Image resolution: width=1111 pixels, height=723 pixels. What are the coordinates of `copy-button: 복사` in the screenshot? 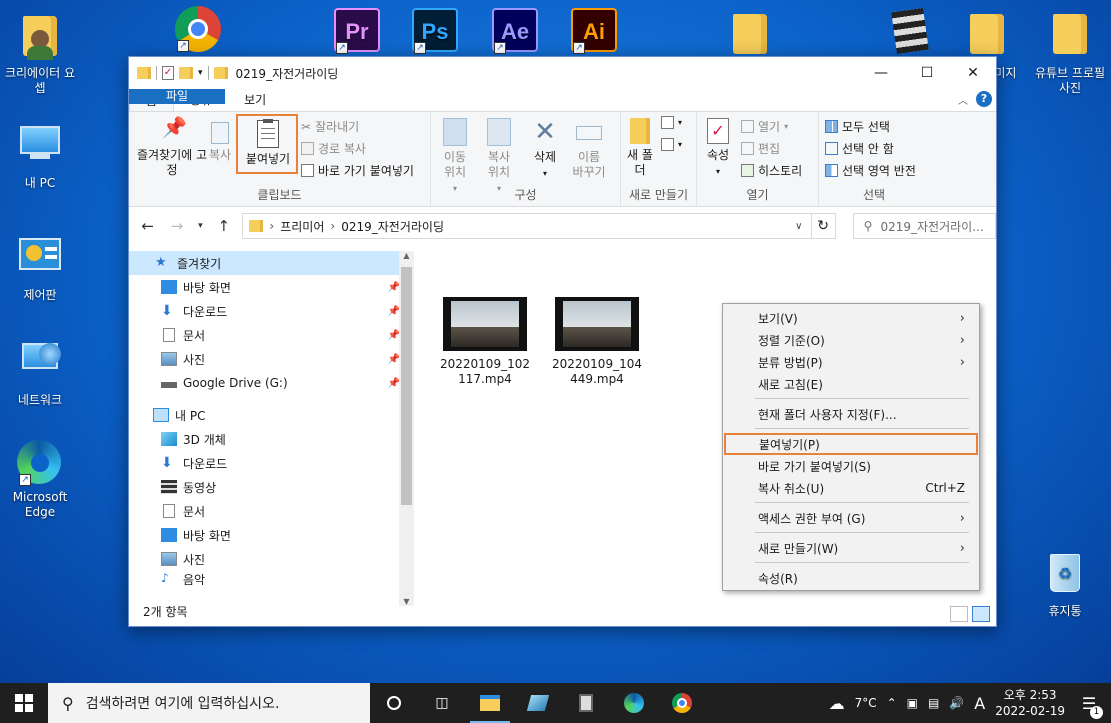 It's located at (220, 141).